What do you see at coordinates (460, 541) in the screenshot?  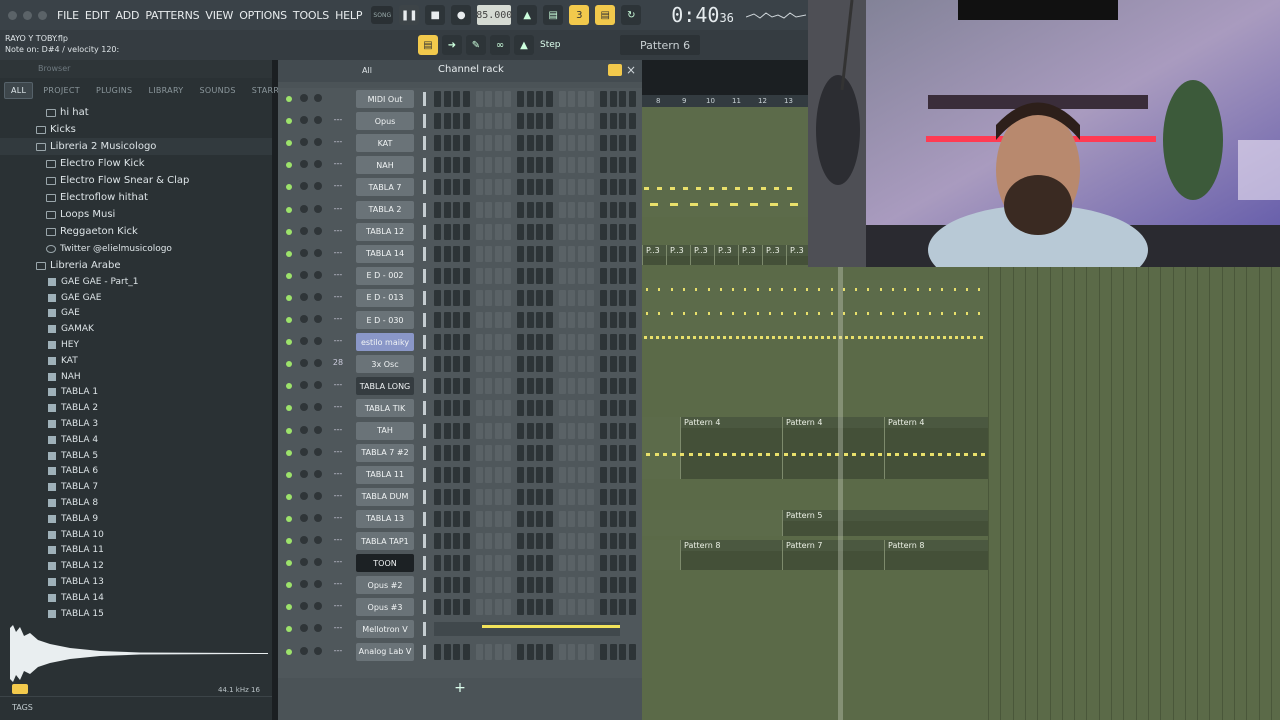 I see `channel-row: --- TABLA TAP1` at bounding box center [460, 541].